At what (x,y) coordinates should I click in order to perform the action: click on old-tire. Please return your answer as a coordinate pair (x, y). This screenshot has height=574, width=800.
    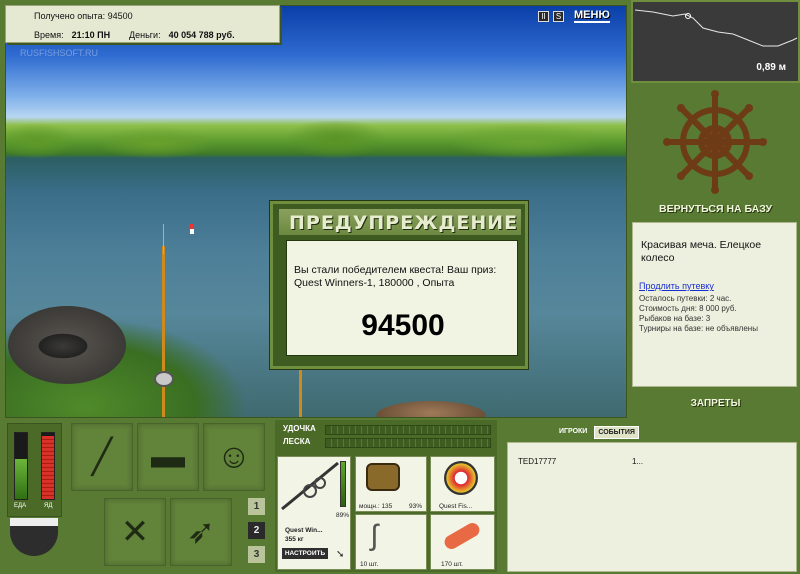
    Looking at the image, I should click on (67, 345).